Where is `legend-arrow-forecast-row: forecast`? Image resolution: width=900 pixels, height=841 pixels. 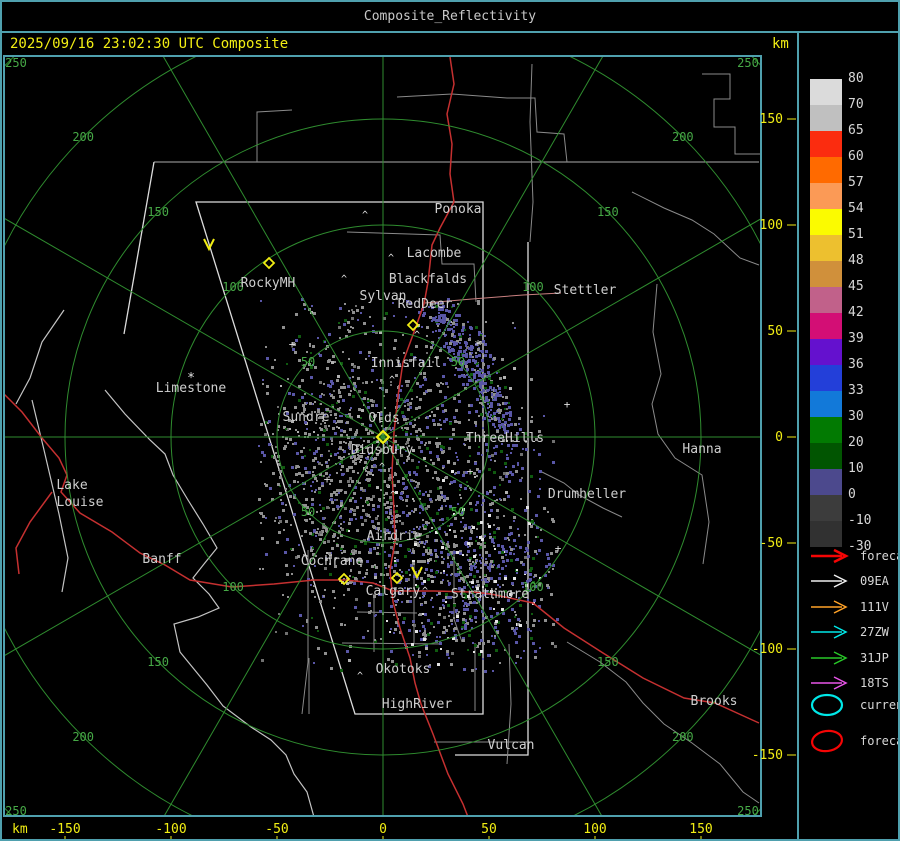 legend-arrow-forecast-row: forecast is located at coordinates (853, 556).